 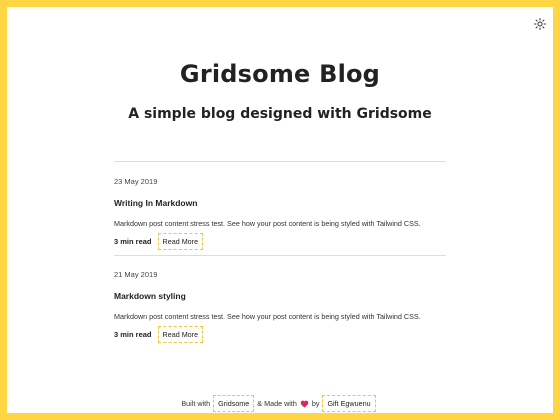 What do you see at coordinates (280, 74) in the screenshot?
I see `site-title: Gridsome Blog` at bounding box center [280, 74].